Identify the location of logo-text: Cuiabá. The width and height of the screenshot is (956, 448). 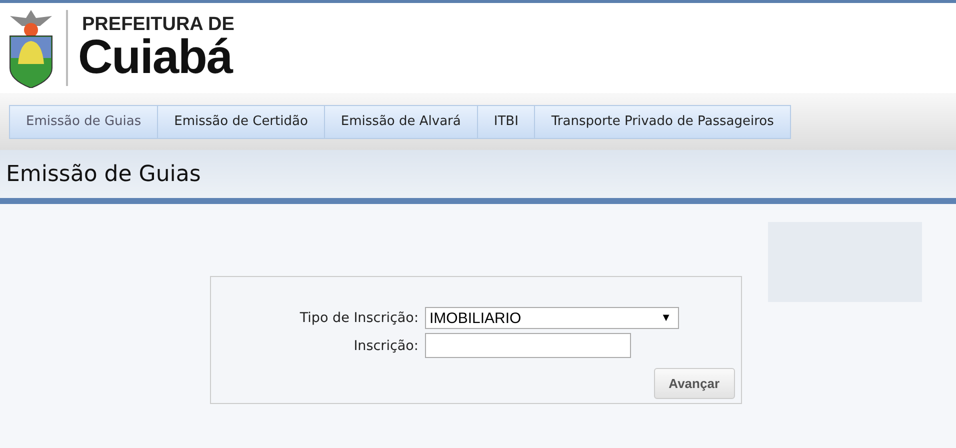
(156, 58).